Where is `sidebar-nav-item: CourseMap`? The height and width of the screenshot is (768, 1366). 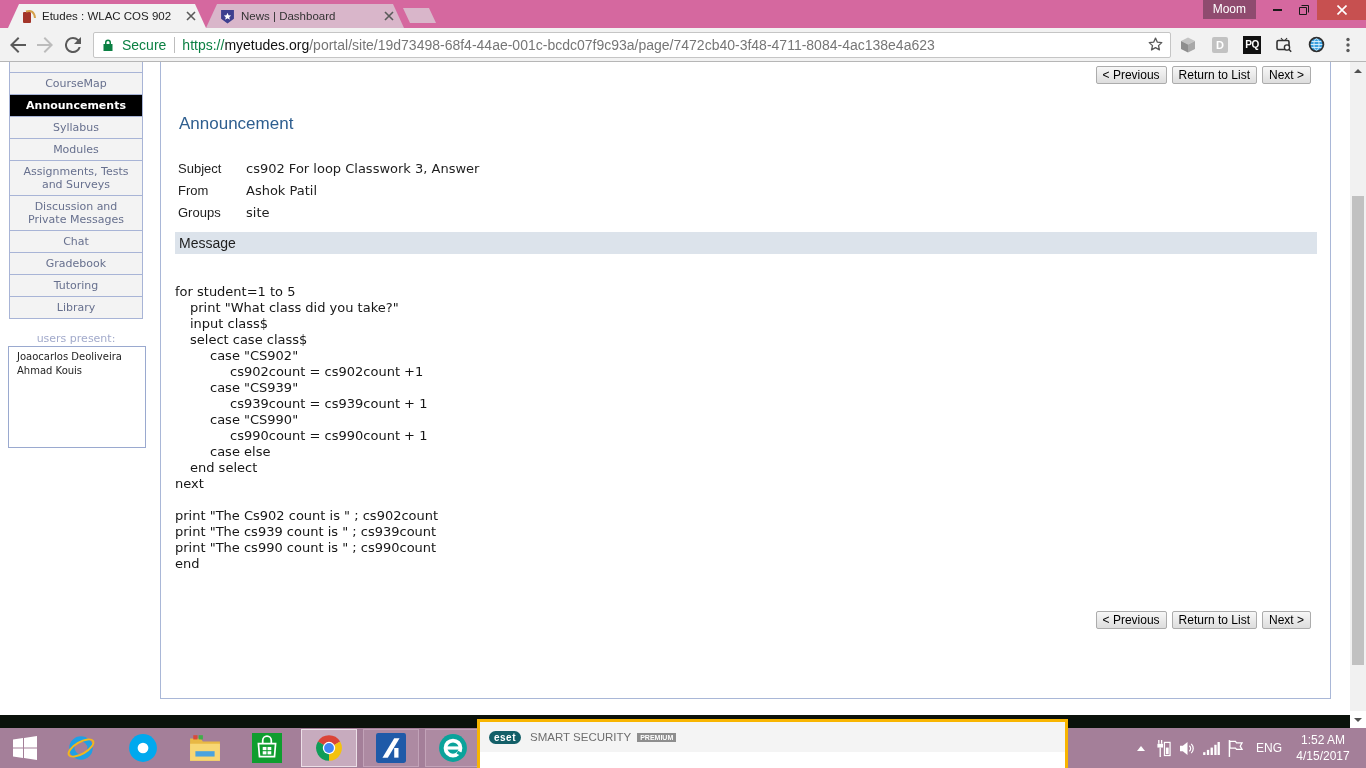
sidebar-nav-item: CourseMap is located at coordinates (76, 84).